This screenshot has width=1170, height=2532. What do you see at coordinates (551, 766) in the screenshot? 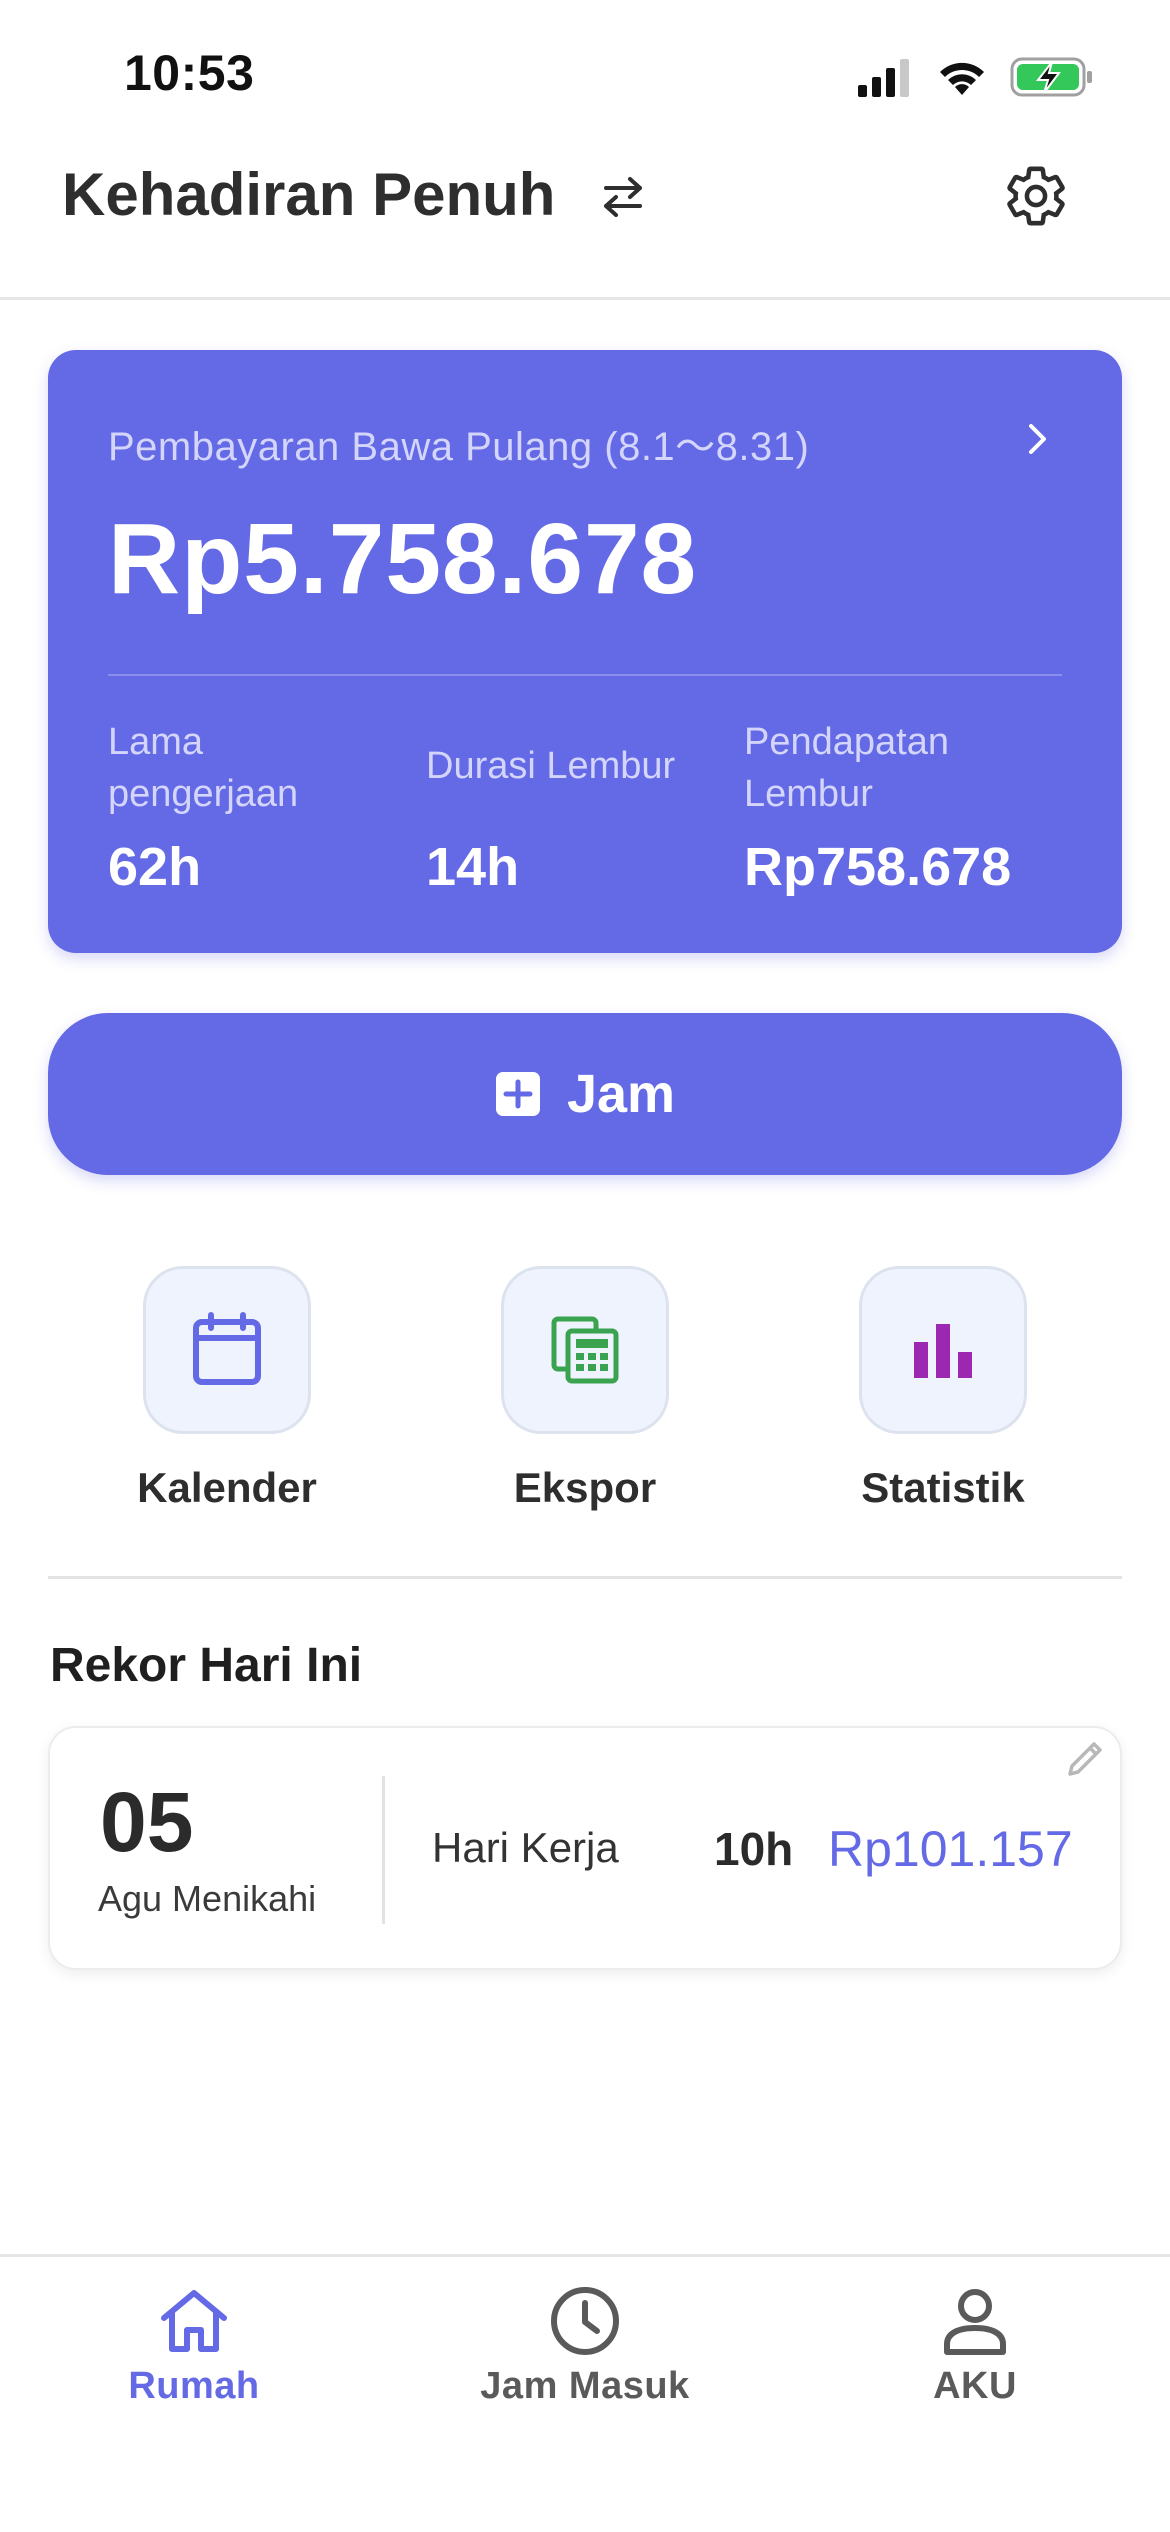
I see `stat-label: Durasi Lembur` at bounding box center [551, 766].